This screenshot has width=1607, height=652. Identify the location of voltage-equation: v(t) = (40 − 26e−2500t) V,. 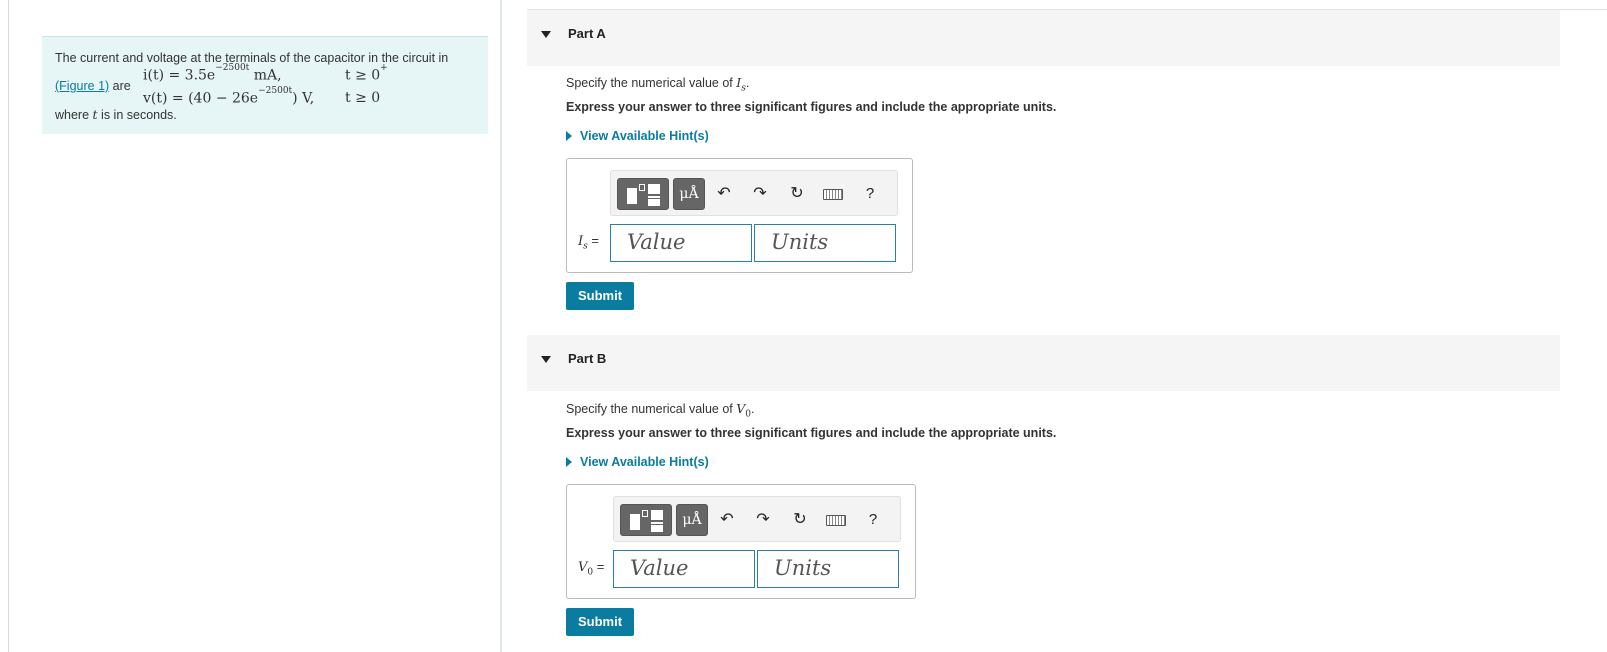
(229, 96).